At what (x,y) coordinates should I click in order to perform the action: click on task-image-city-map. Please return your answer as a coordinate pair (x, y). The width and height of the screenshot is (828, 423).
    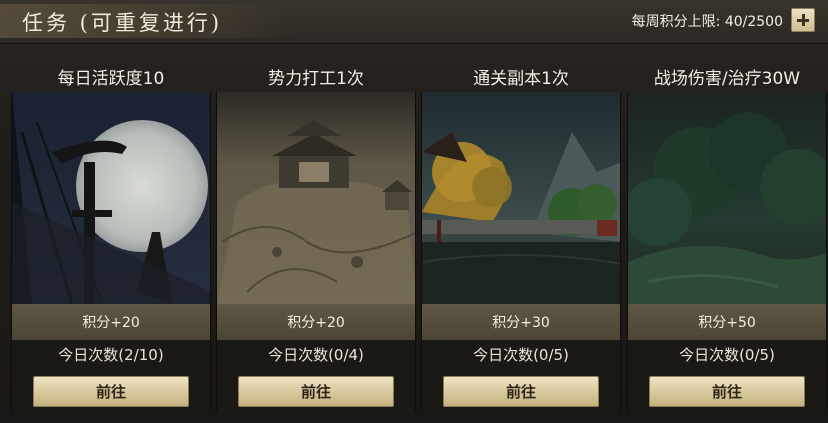
    Looking at the image, I should click on (316, 198).